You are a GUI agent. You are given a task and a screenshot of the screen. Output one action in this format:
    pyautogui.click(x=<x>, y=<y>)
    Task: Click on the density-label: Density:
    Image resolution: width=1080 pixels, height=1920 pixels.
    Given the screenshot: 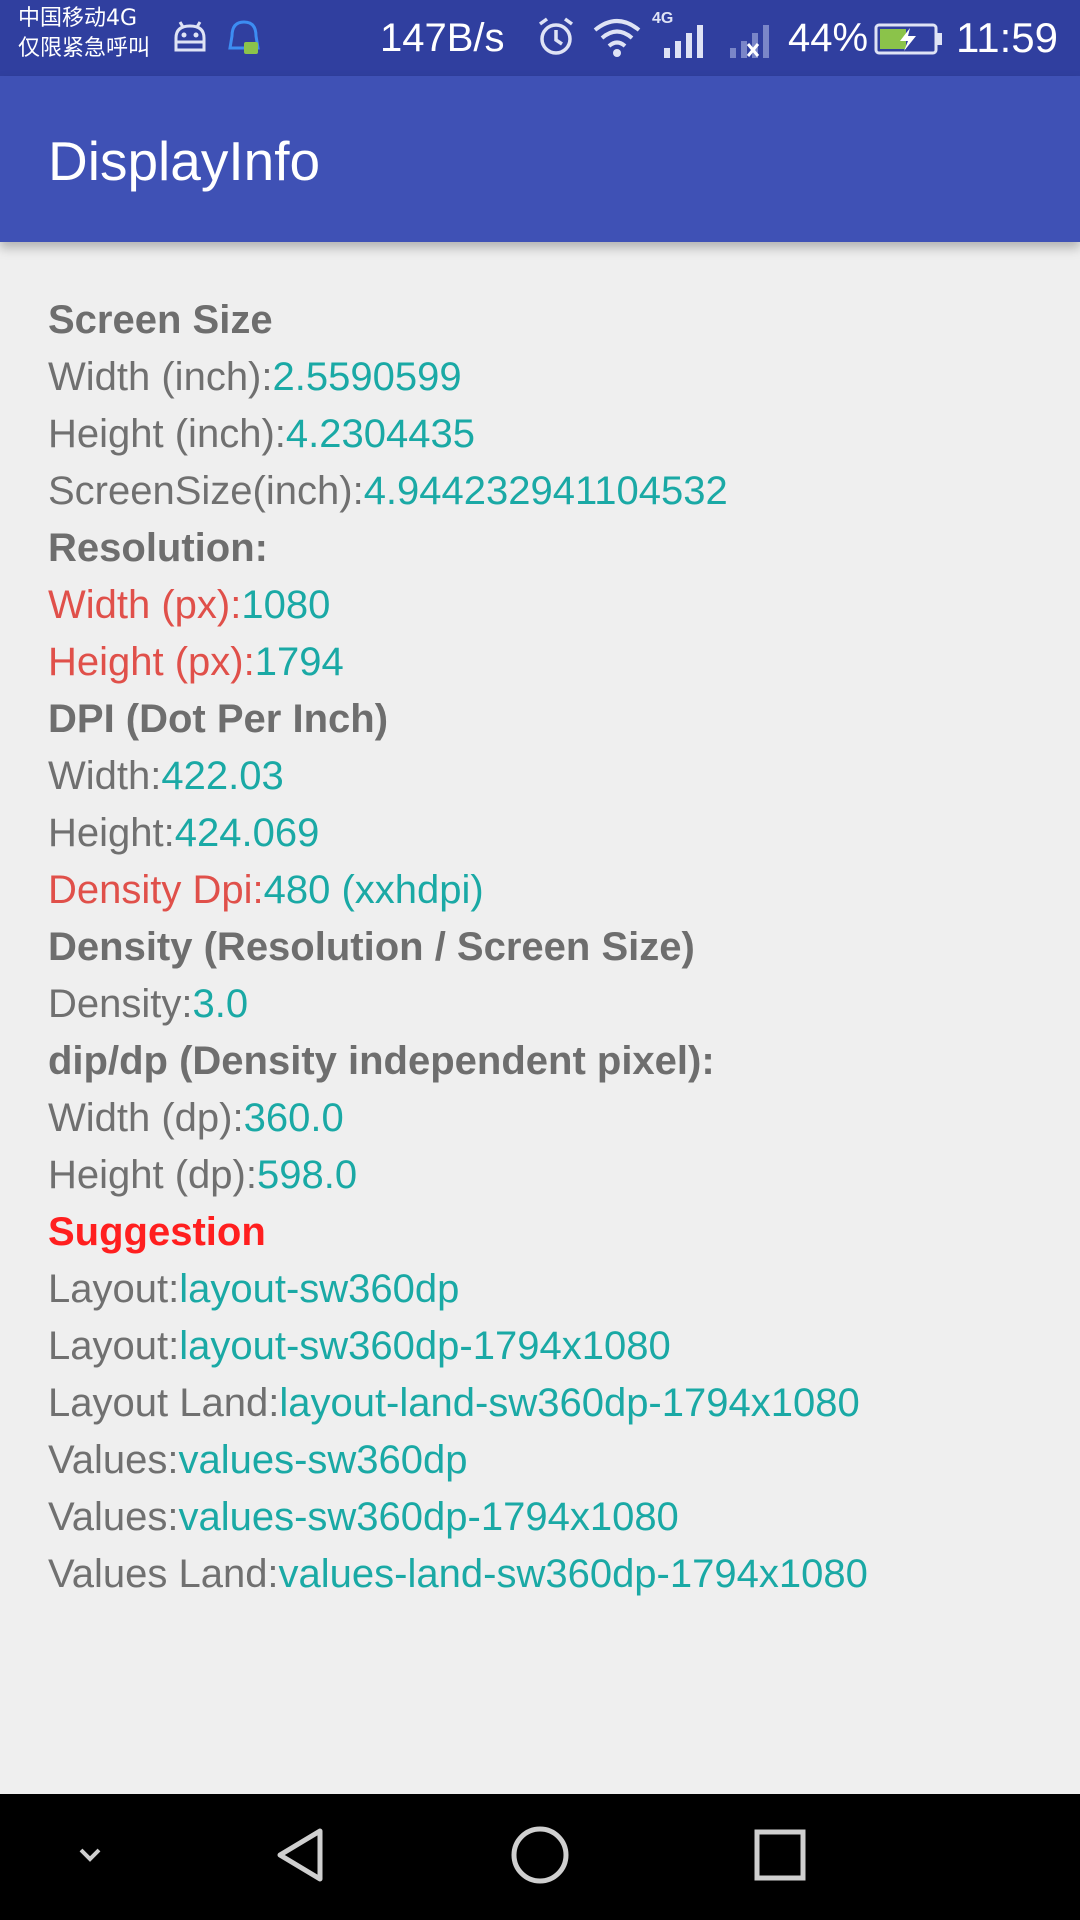 What is the action you would take?
    pyautogui.click(x=120, y=1004)
    